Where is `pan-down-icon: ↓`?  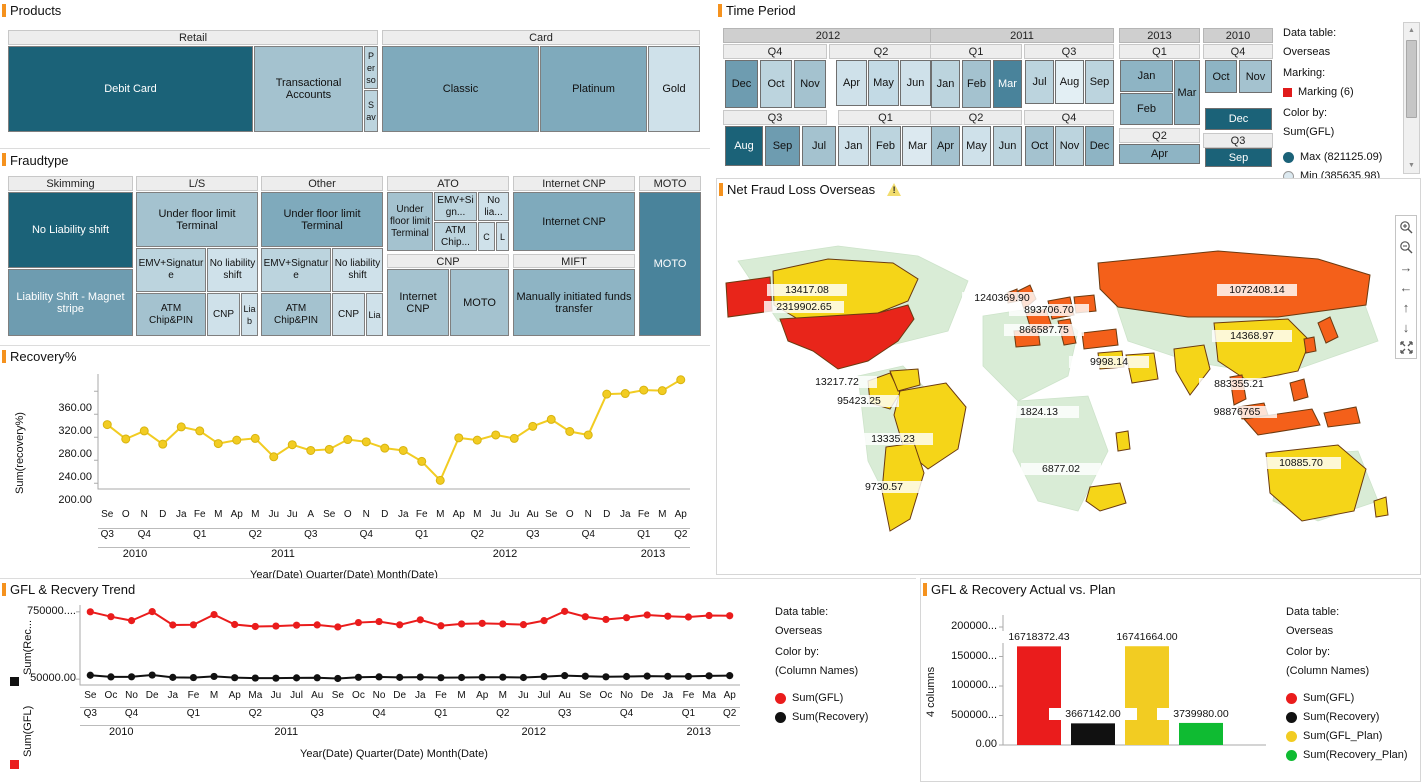 pan-down-icon: ↓ is located at coordinates (1406, 327).